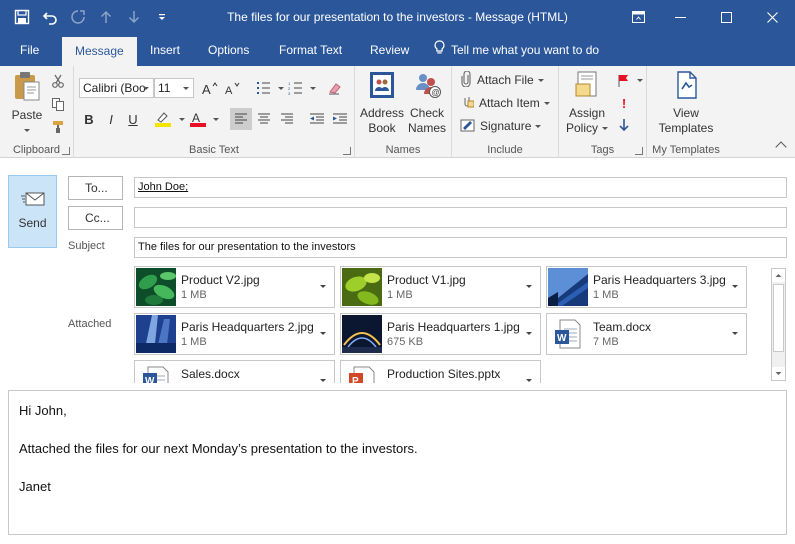  What do you see at coordinates (440, 334) in the screenshot?
I see `attachment-item: Paris Headquarters 1.jpg 675 KB` at bounding box center [440, 334].